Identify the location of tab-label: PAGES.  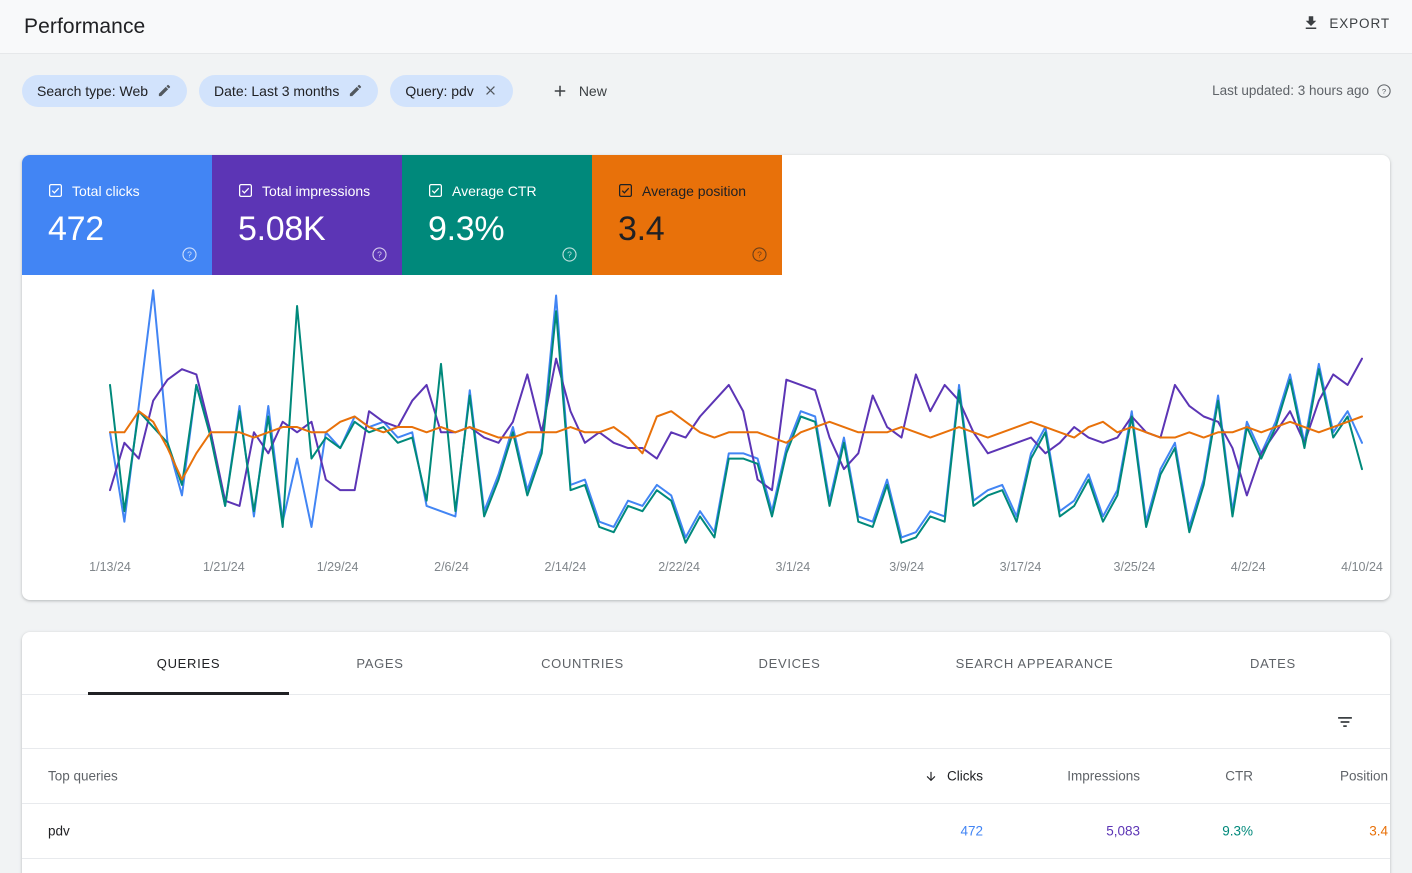
(380, 663).